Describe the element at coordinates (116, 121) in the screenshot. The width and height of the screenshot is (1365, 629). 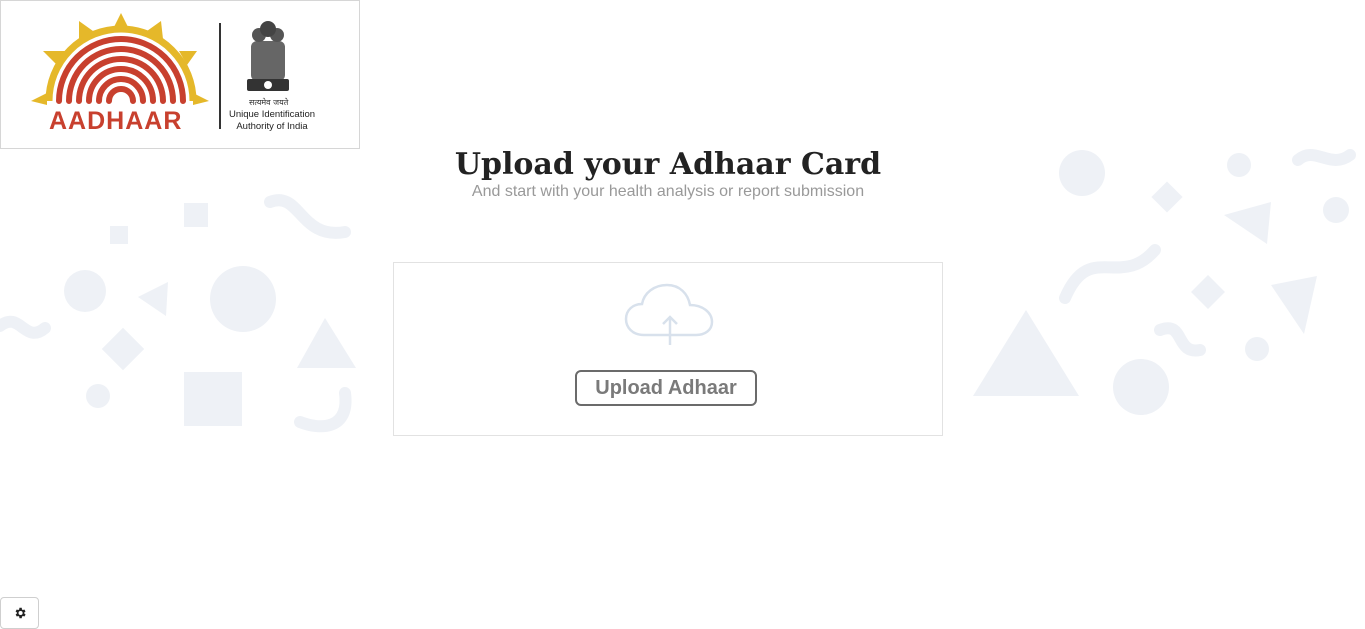
I see `aadhaar-brand-text: AADHAAR` at that location.